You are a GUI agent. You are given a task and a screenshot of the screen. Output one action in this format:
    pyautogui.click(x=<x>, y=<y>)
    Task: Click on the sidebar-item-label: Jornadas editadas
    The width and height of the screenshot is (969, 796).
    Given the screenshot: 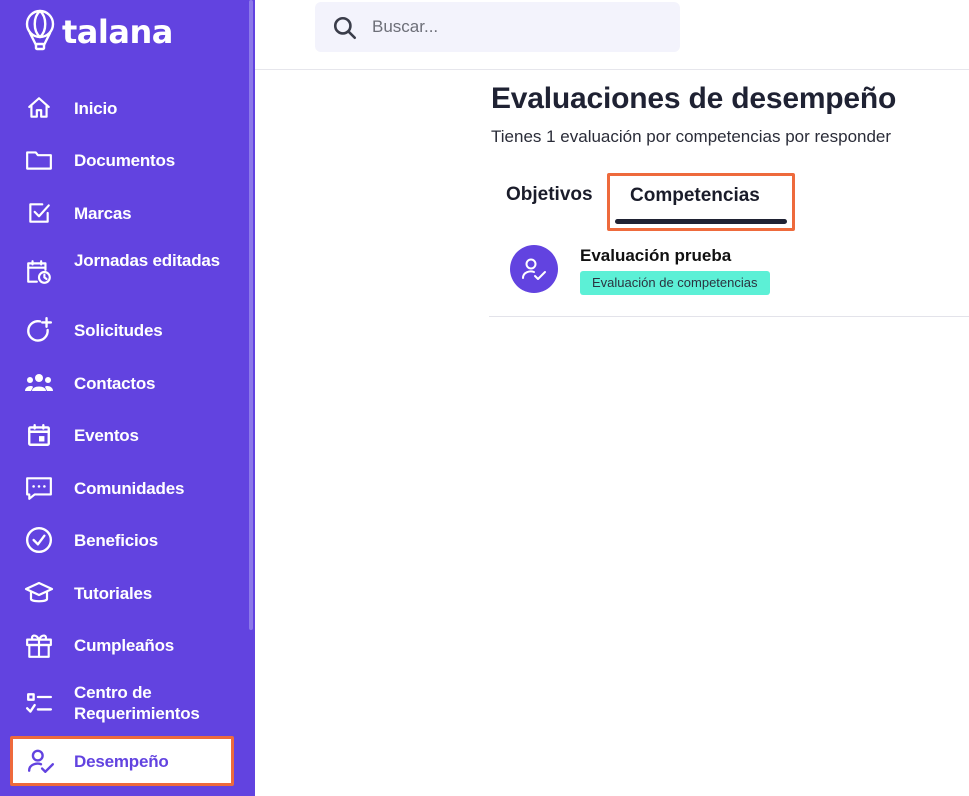 What is the action you would take?
    pyautogui.click(x=147, y=260)
    